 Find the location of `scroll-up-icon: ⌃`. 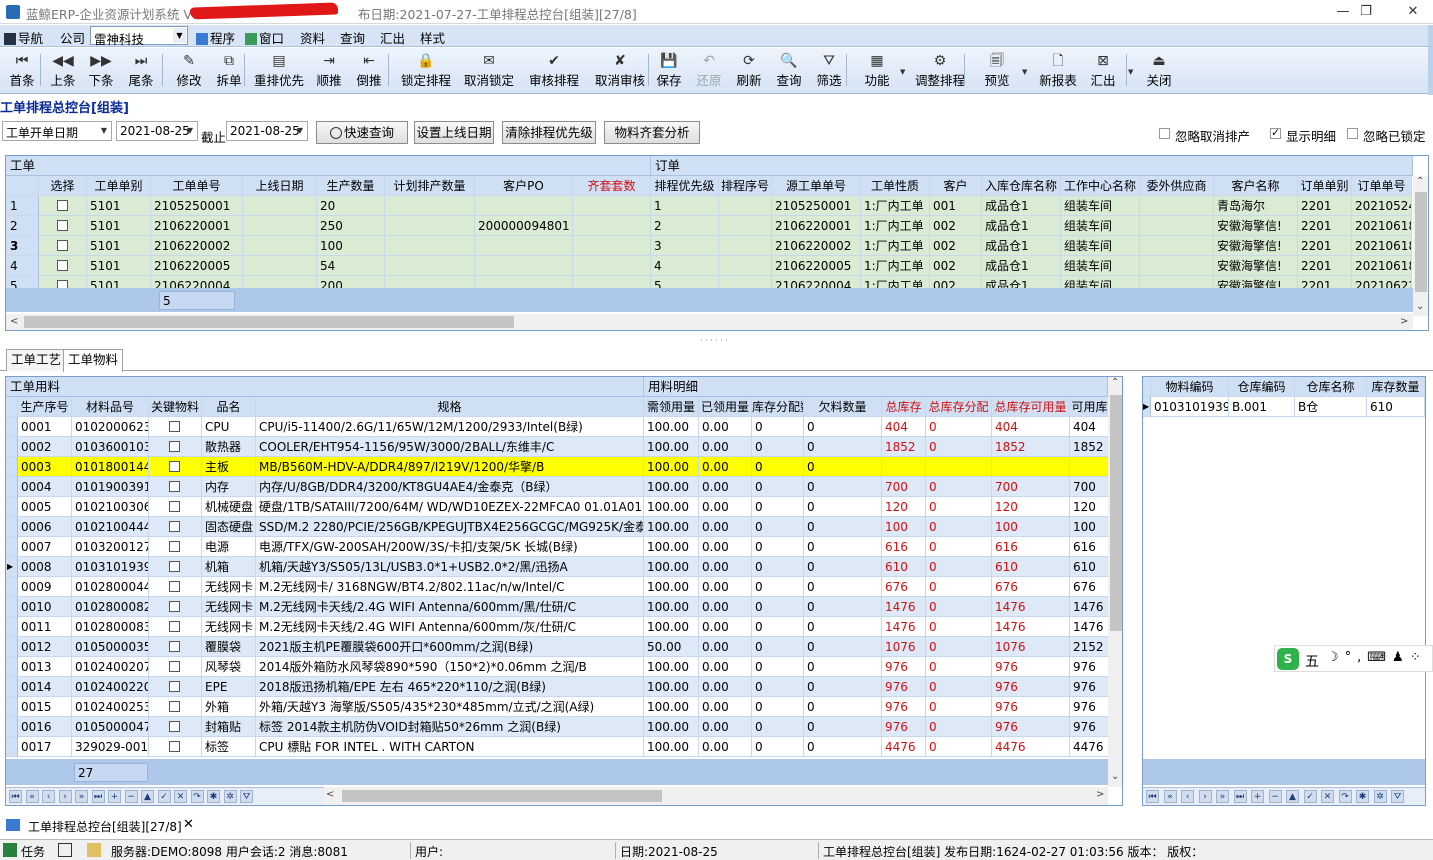

scroll-up-icon: ⌃ is located at coordinates (1420, 181).